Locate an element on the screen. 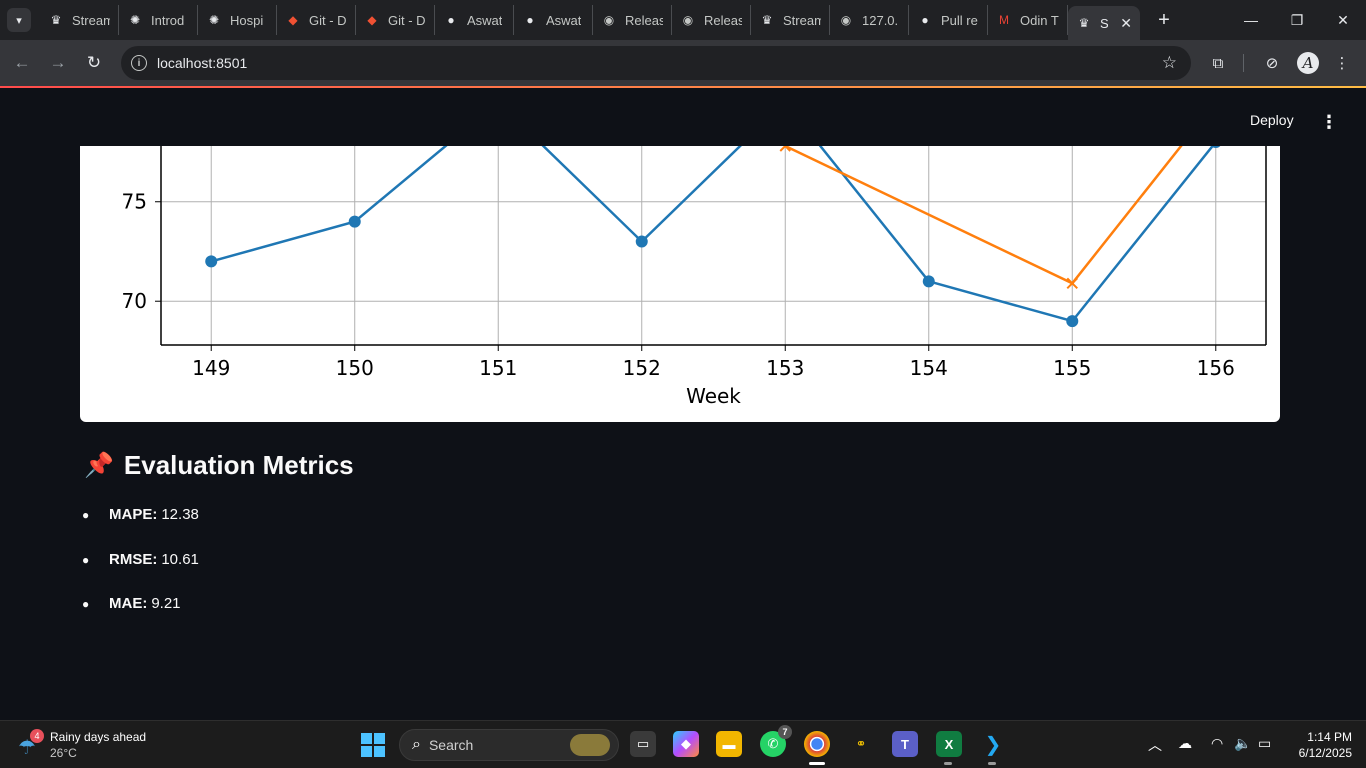 The height and width of the screenshot is (768, 1366). address-bar: i localhost:8501 ☆ is located at coordinates (656, 63).